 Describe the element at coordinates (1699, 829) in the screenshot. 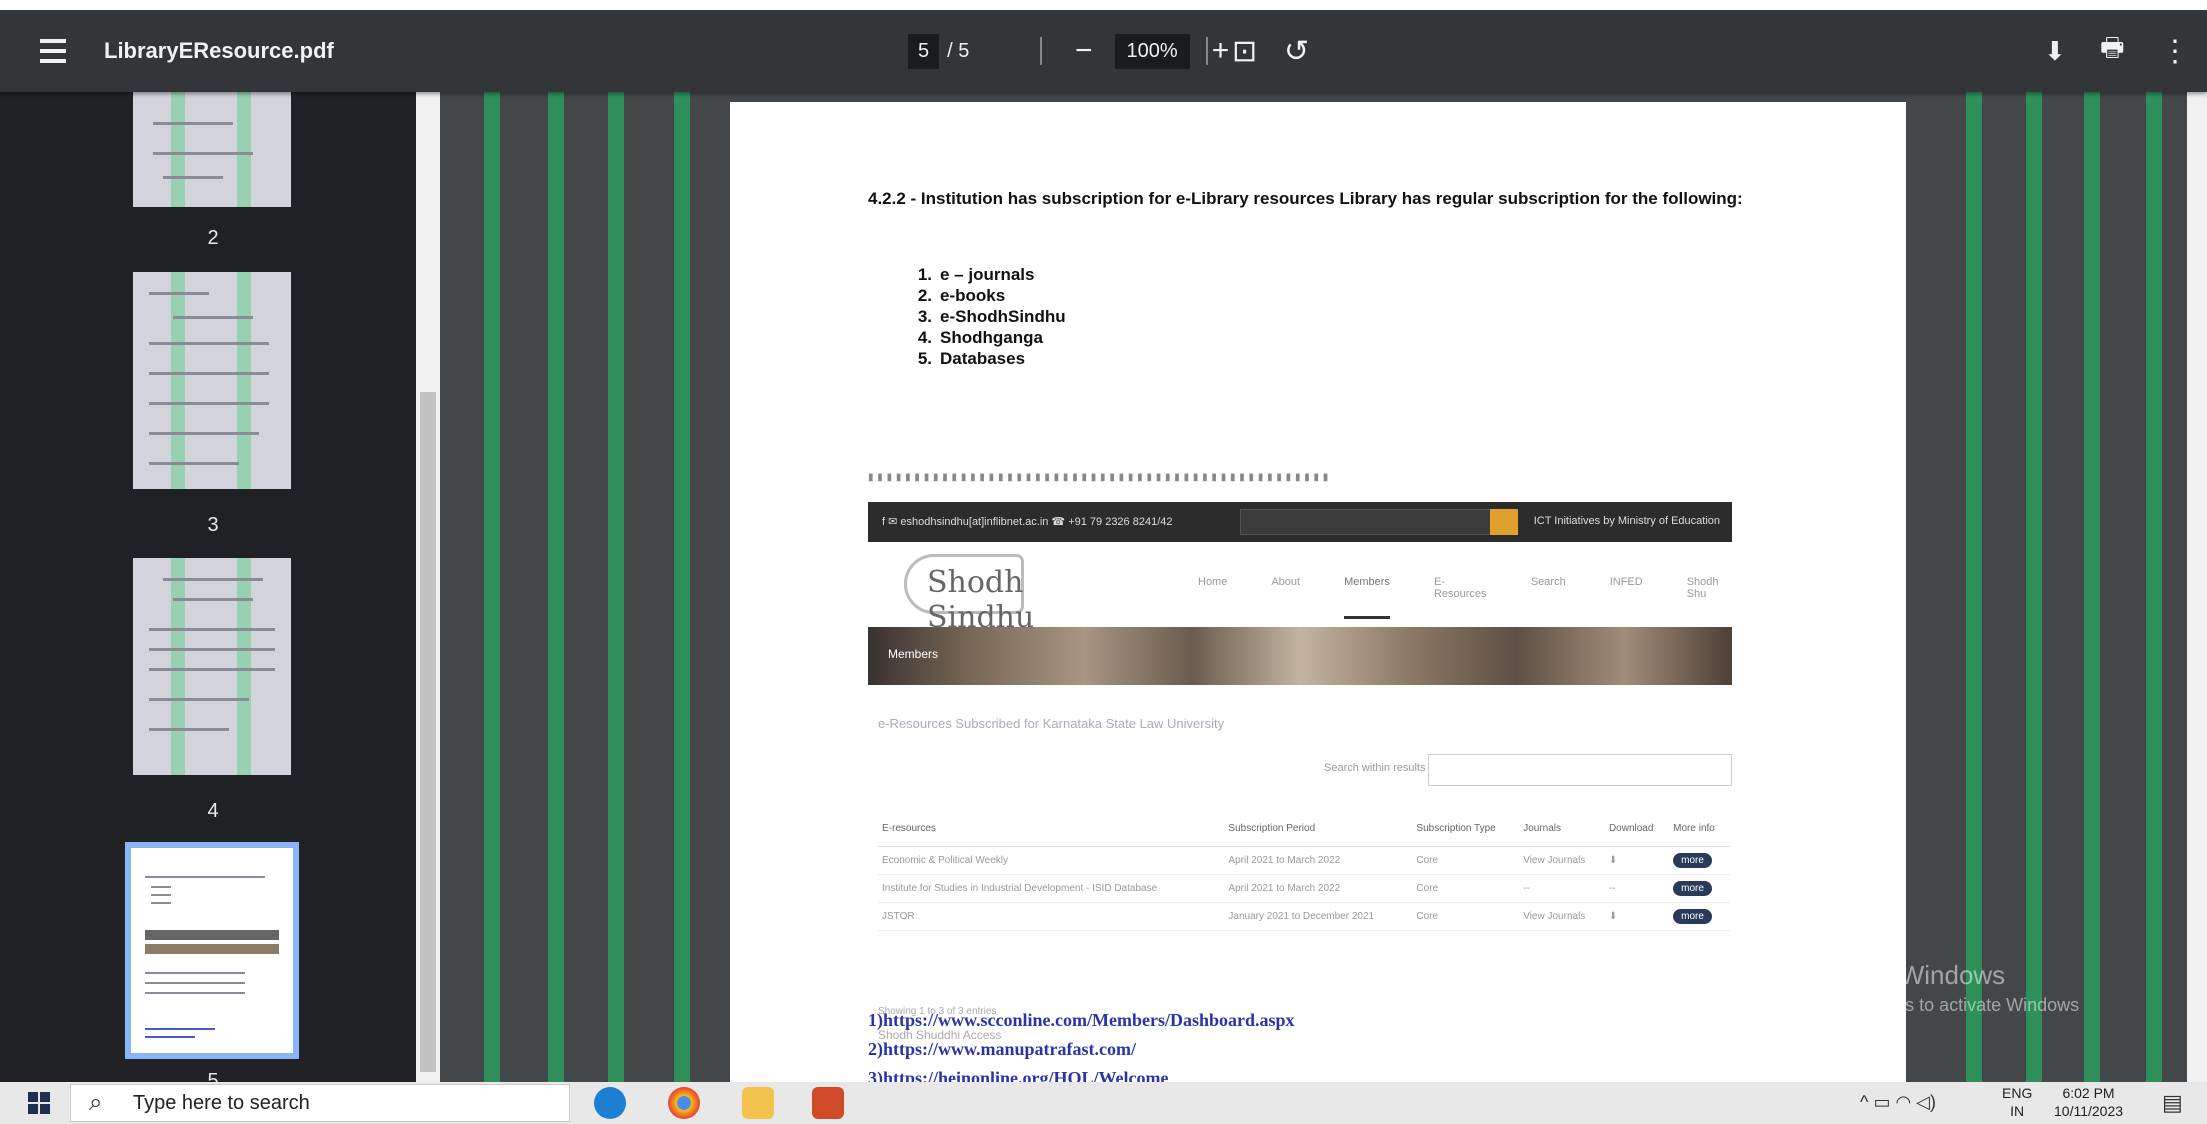

I see `column-header: More info` at that location.